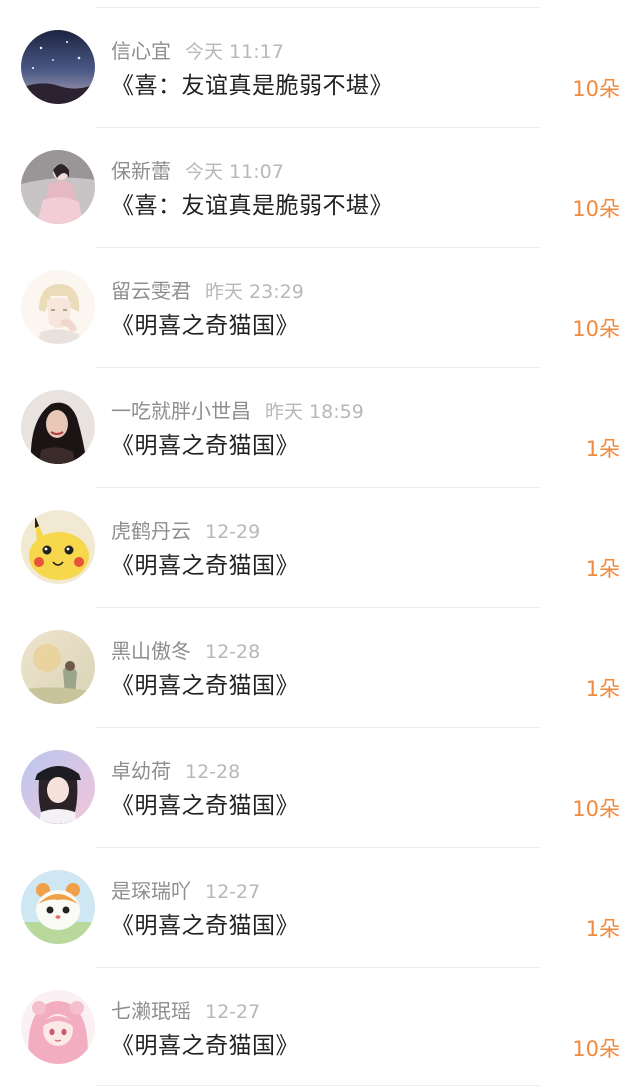 This screenshot has width=640, height=1088. I want to click on dark-hair-woman-avatar, so click(58, 427).